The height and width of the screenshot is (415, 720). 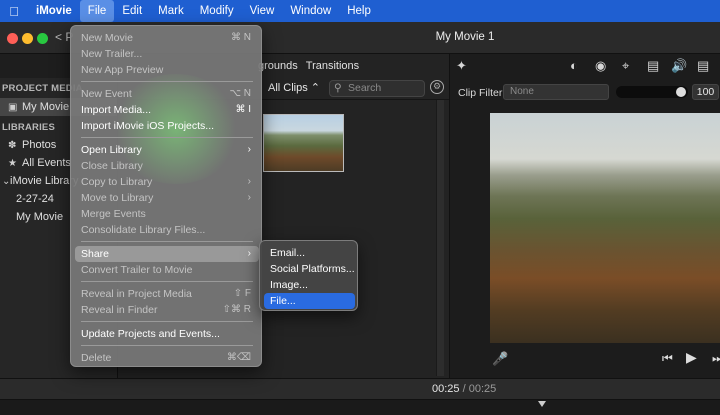 I want to click on file-menu-item-copy-to-library: Copy to Library ›, so click(x=167, y=182).